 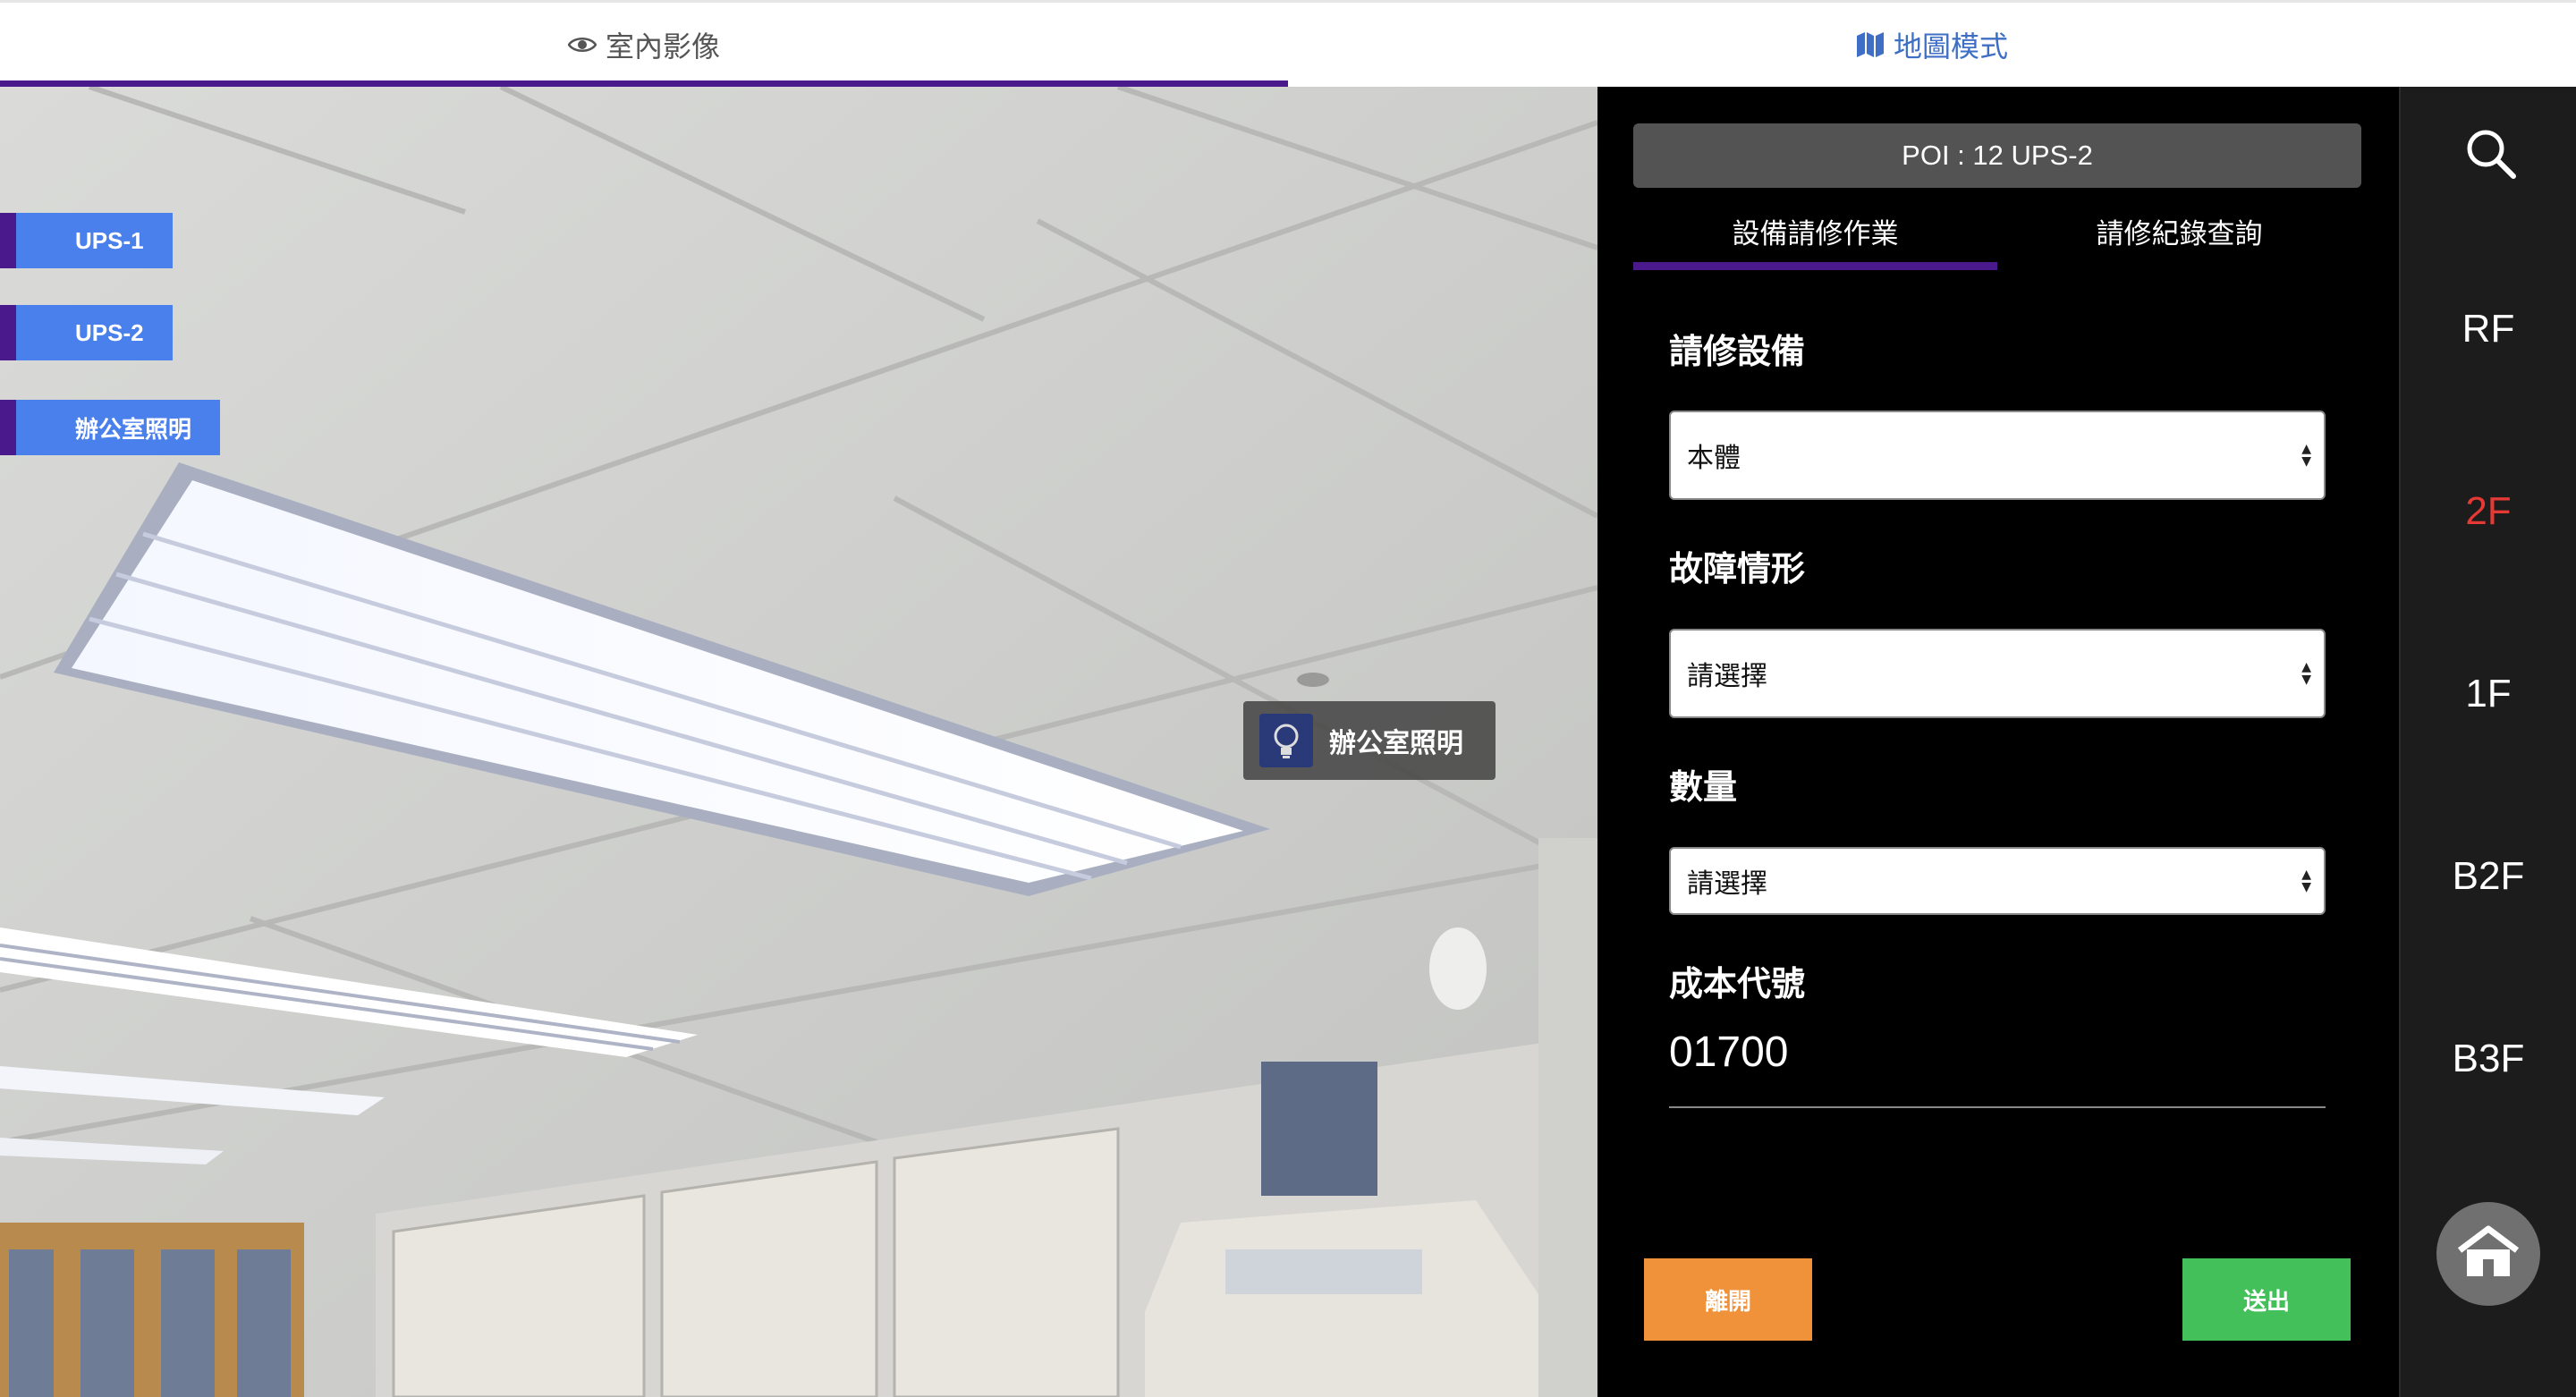 What do you see at coordinates (2491, 154) in the screenshot?
I see `search-icon` at bounding box center [2491, 154].